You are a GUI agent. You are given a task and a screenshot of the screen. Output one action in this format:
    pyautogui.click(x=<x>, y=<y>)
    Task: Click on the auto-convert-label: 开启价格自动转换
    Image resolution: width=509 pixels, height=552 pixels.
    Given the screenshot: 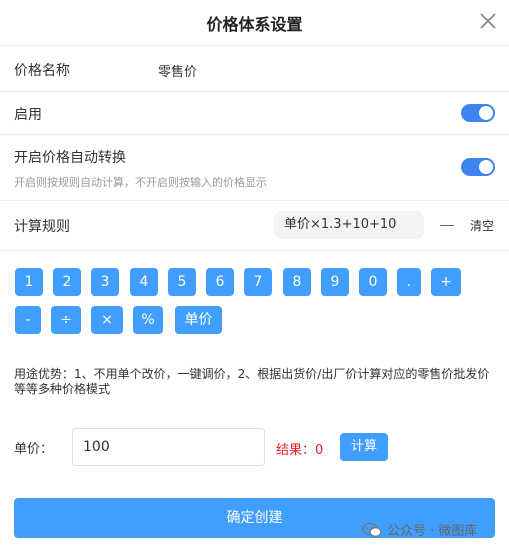 What is the action you would take?
    pyautogui.click(x=70, y=158)
    